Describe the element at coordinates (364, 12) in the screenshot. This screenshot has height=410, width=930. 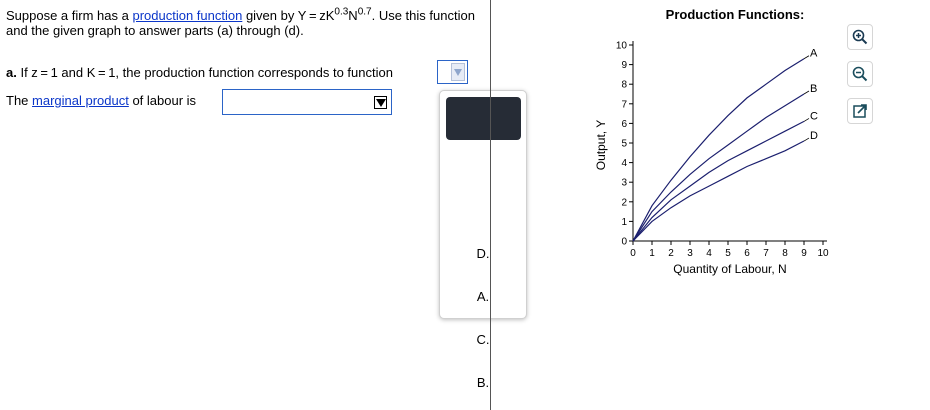
I see `exponent-n: 0.7` at that location.